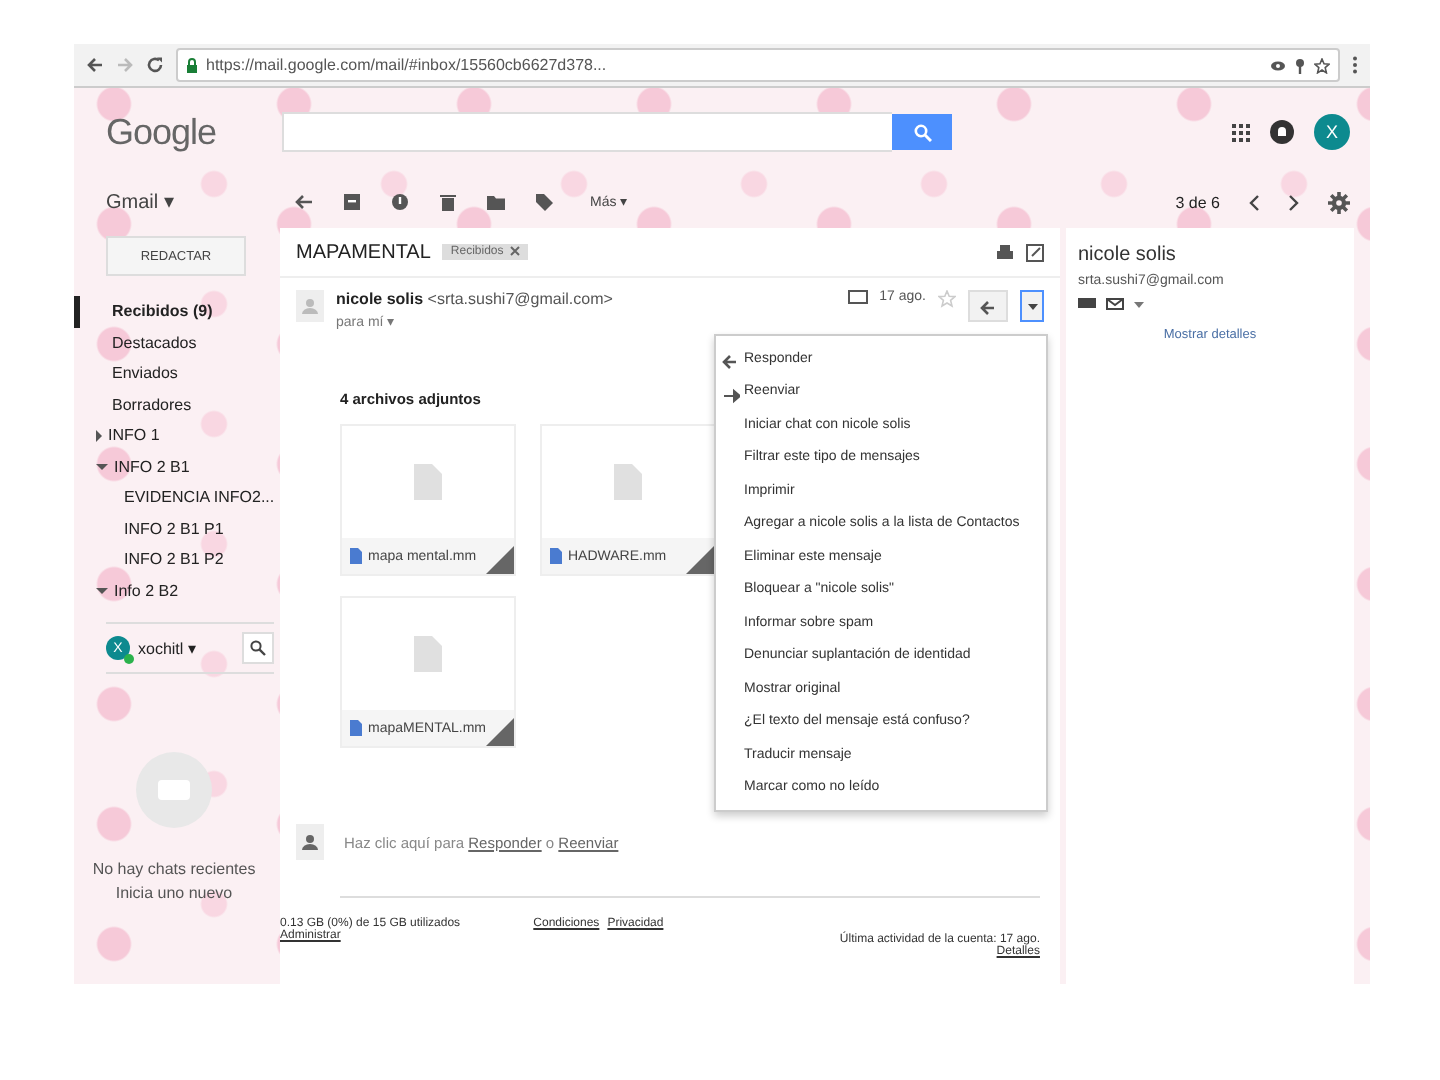  What do you see at coordinates (174, 311) in the screenshot?
I see `label-item: Recibidos (9)` at bounding box center [174, 311].